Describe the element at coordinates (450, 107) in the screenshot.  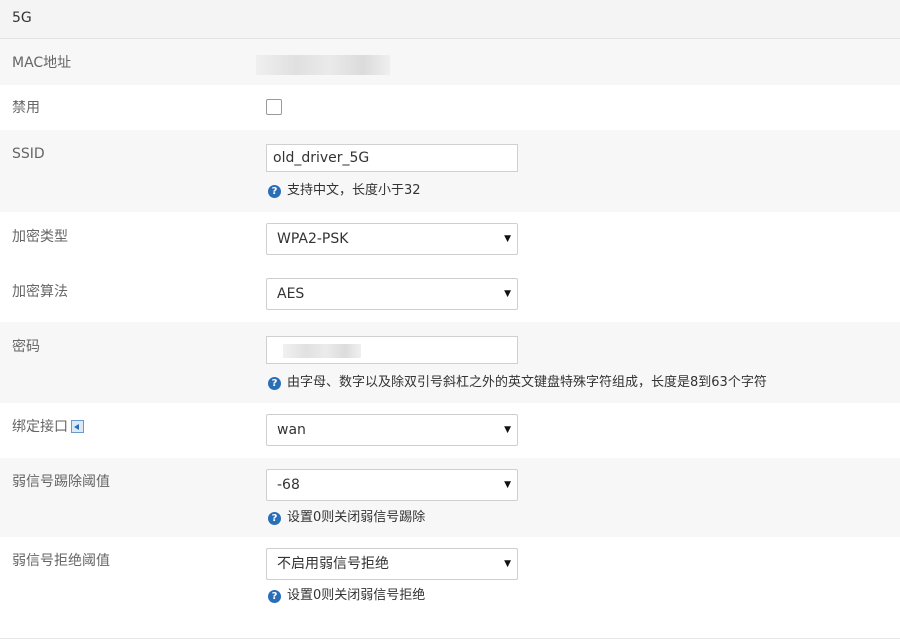
I see `disable-row: 禁用` at that location.